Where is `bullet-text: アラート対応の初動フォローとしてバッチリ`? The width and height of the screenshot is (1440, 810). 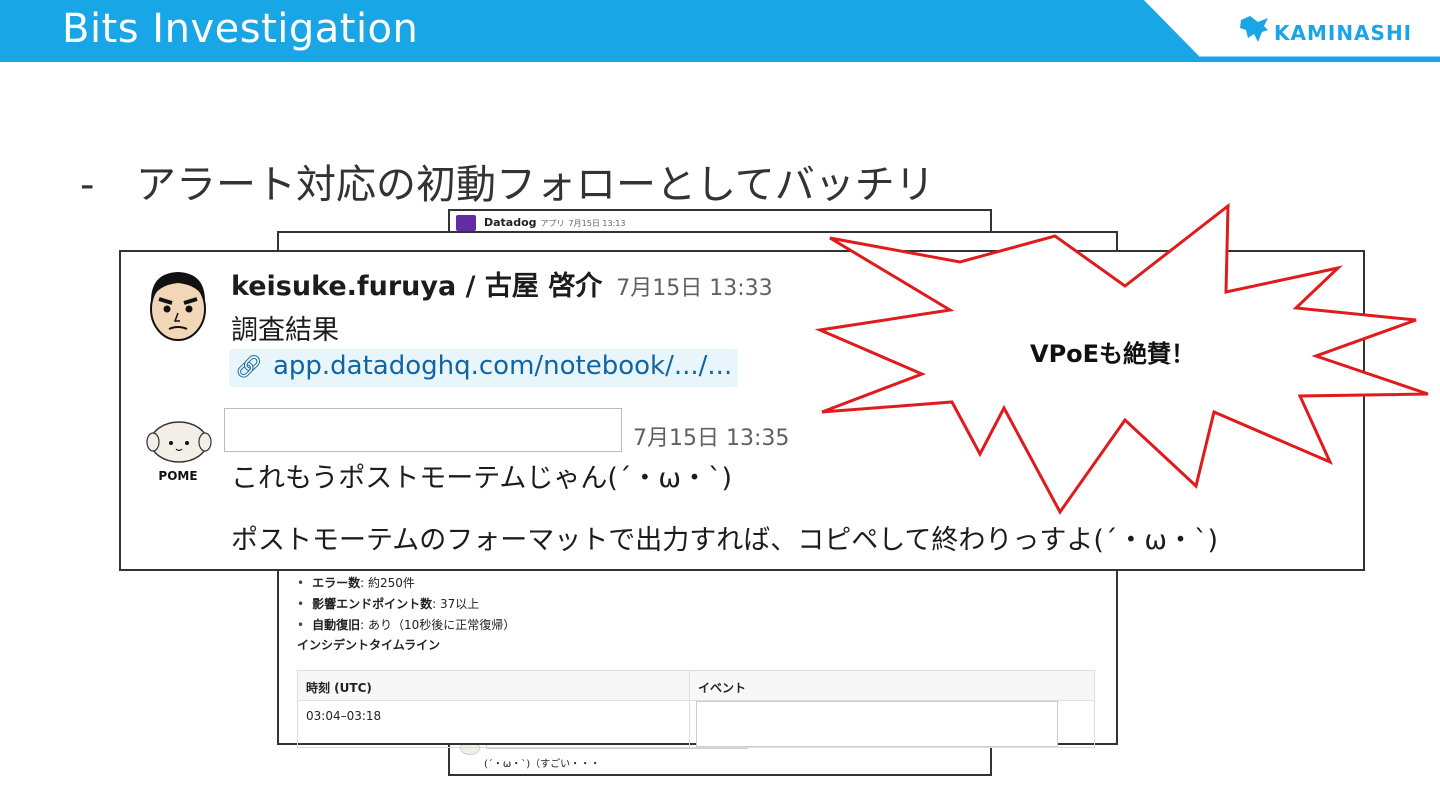 bullet-text: アラート対応の初動フォローとしてバッチリ is located at coordinates (535, 185).